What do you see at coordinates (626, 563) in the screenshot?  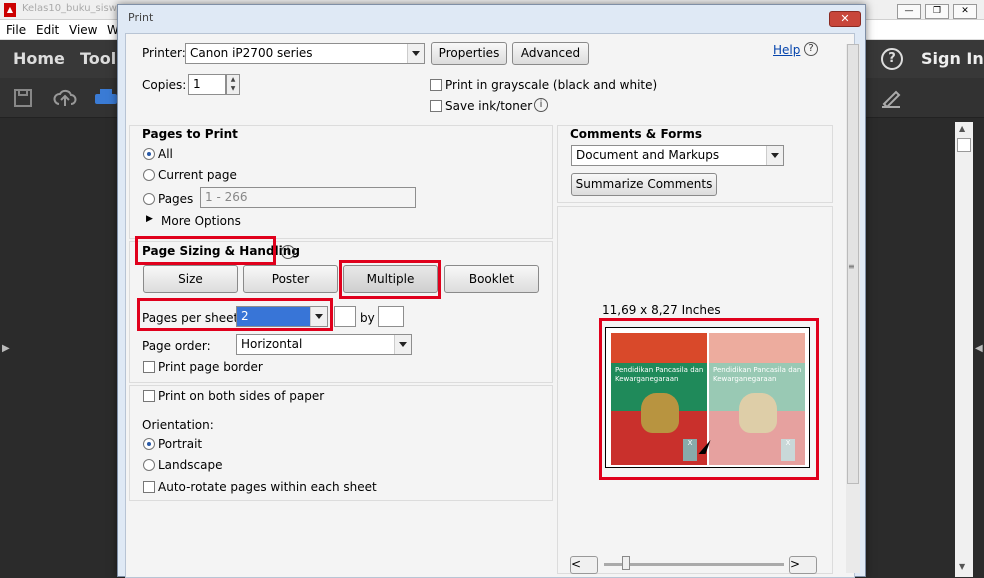 I see `slider-thumb` at bounding box center [626, 563].